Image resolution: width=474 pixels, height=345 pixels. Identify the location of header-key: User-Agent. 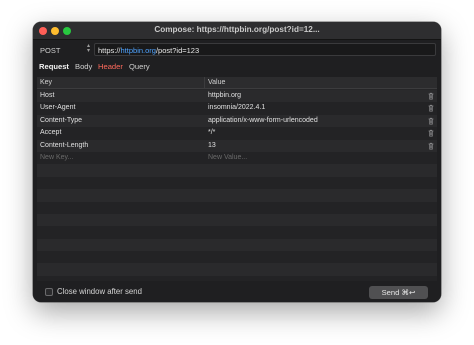
(57, 107).